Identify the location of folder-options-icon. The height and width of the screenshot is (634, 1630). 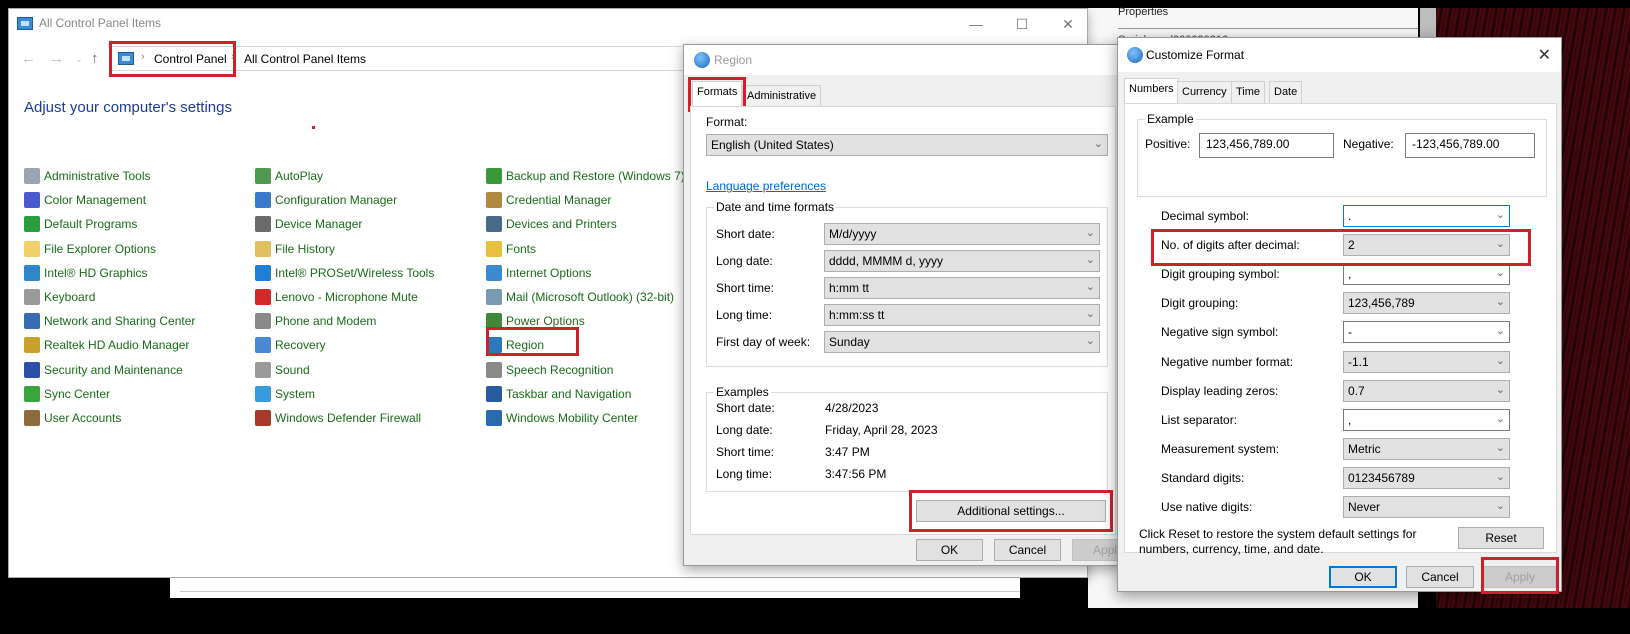
(32, 248).